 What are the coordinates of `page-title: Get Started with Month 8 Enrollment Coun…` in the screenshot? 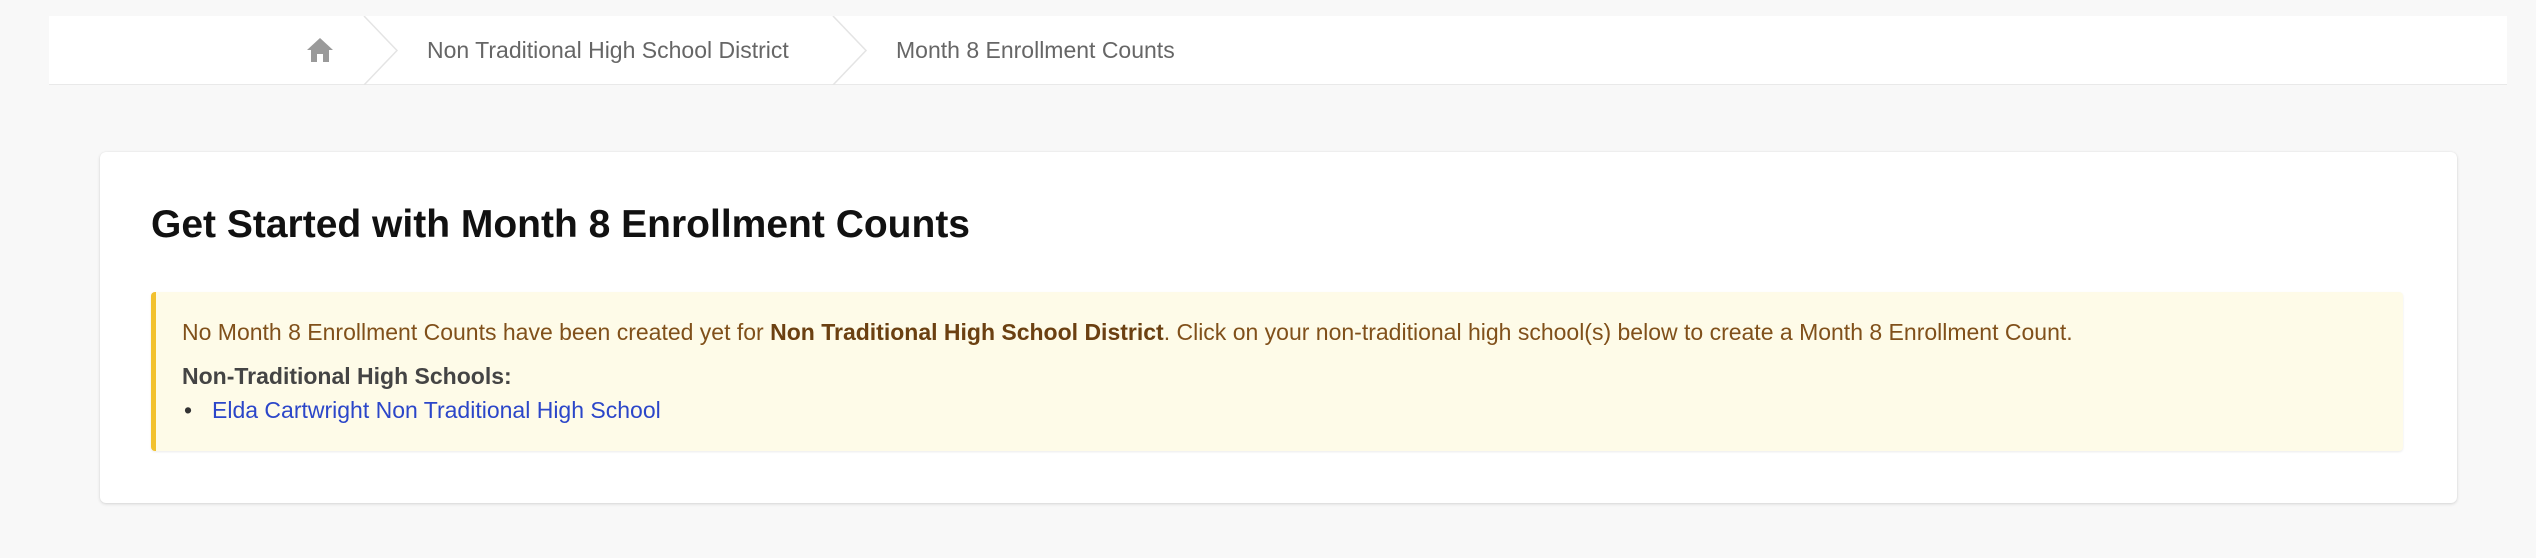 It's located at (560, 224).